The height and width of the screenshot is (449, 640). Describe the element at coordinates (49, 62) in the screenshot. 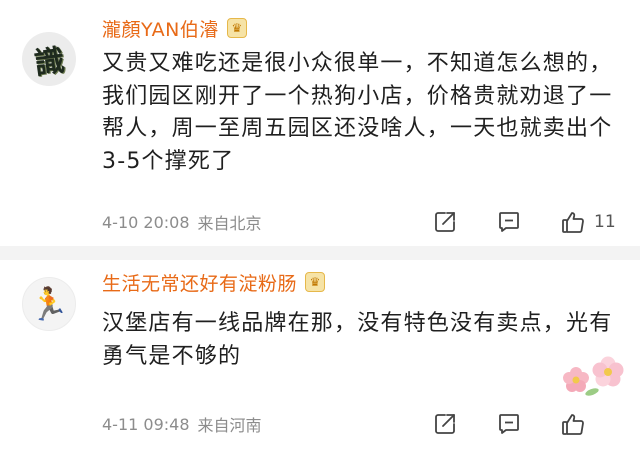

I see `avatar-glyph: 識` at that location.